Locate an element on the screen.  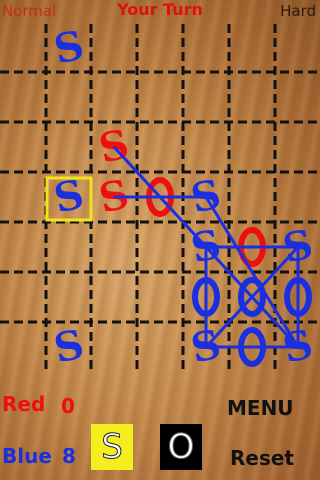
reset-button: Reset is located at coordinates (262, 458).